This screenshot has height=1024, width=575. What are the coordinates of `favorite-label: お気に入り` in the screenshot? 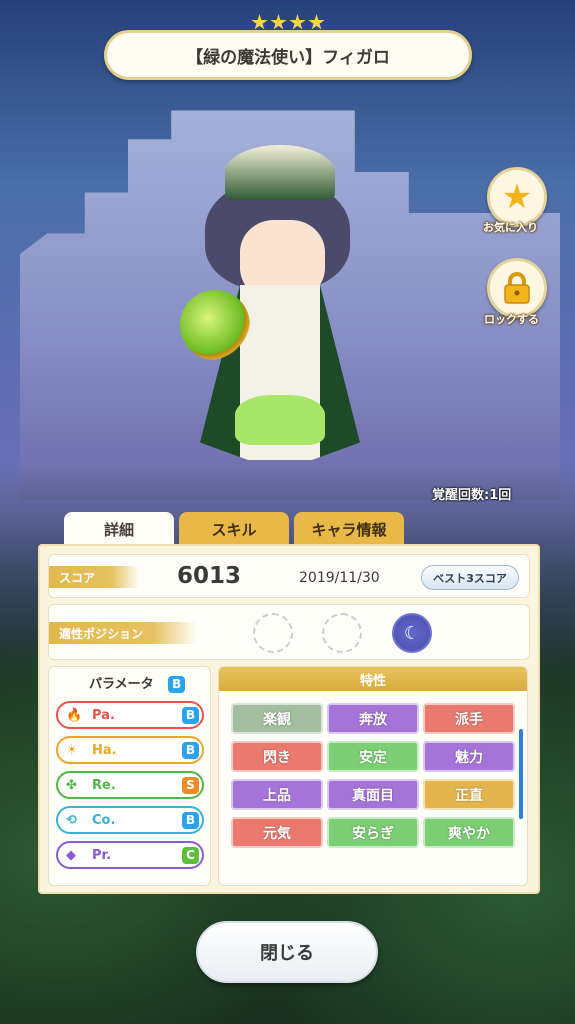 It's located at (510, 227).